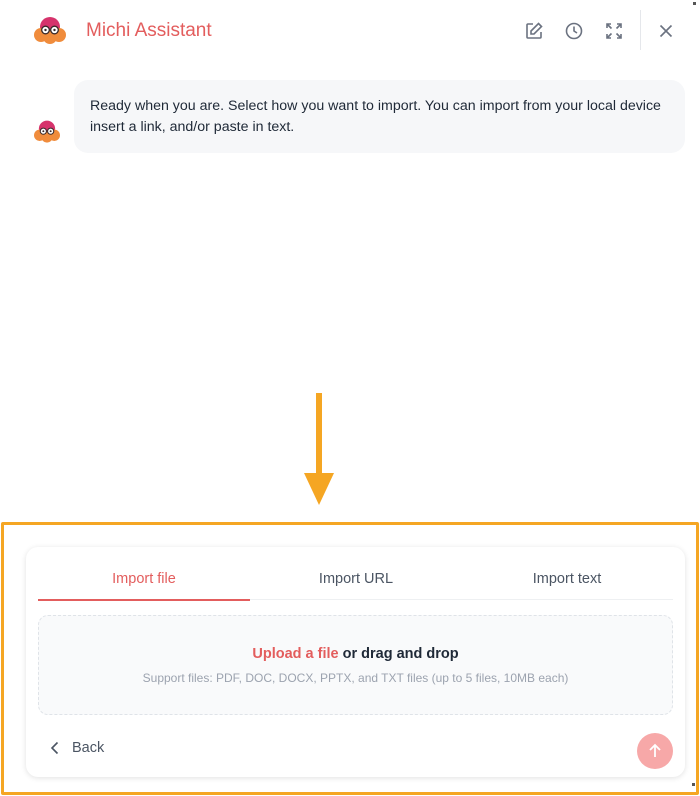  What do you see at coordinates (144, 581) in the screenshot?
I see `tab-import-file: Import file` at bounding box center [144, 581].